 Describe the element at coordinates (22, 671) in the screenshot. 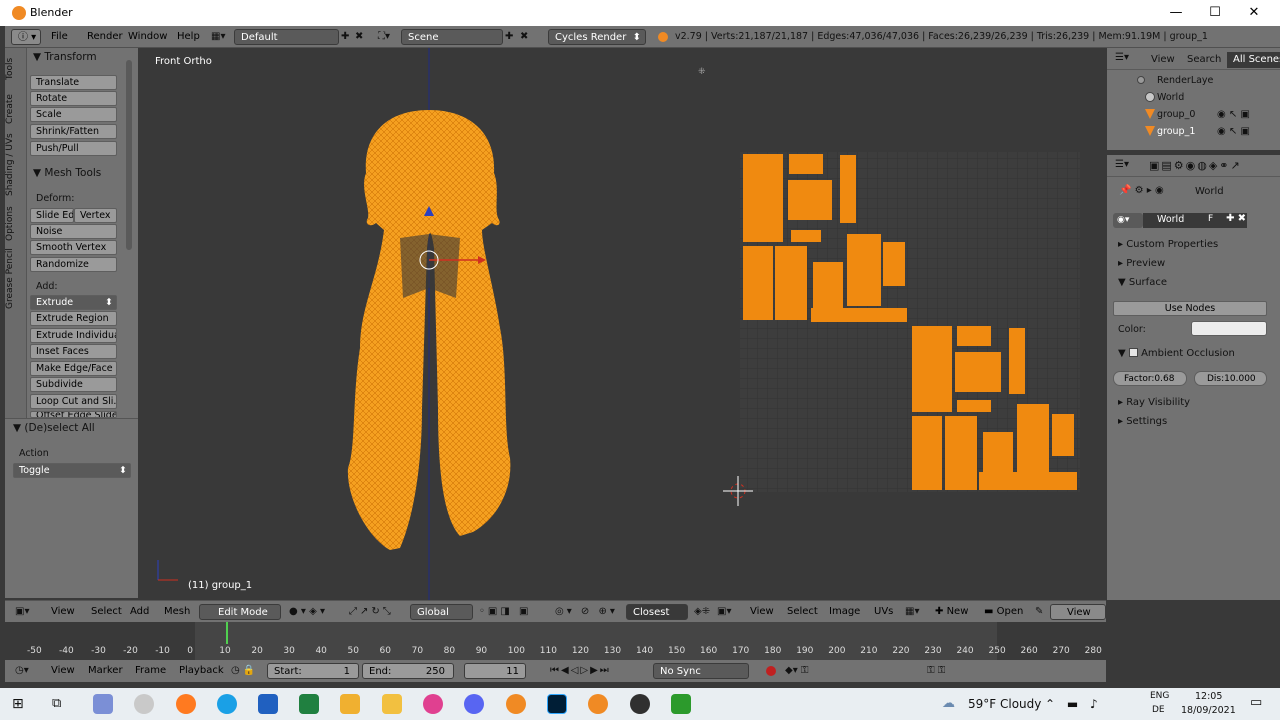

I see `timeline-editor-icon: ◷▾` at that location.